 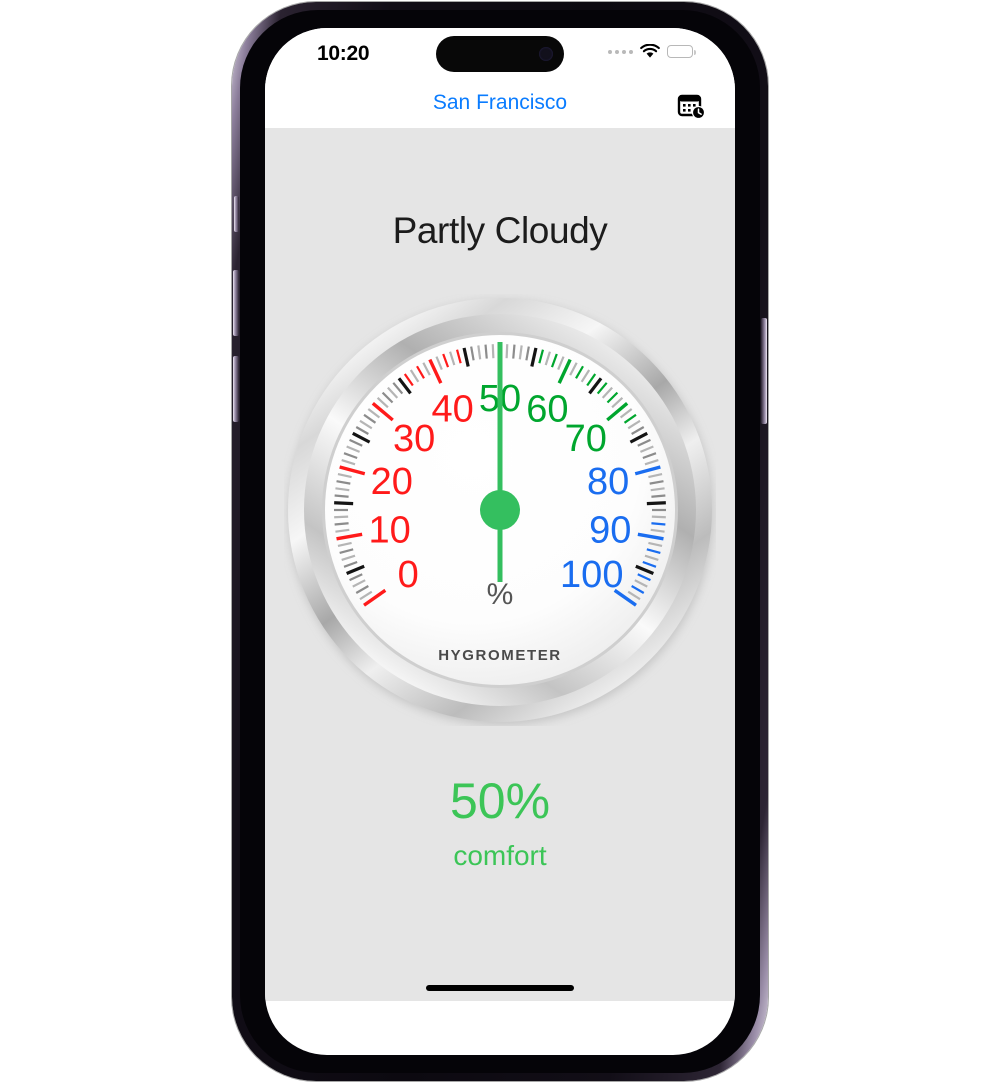 What do you see at coordinates (547, 409) in the screenshot?
I see `gauge-tick-label: 60` at bounding box center [547, 409].